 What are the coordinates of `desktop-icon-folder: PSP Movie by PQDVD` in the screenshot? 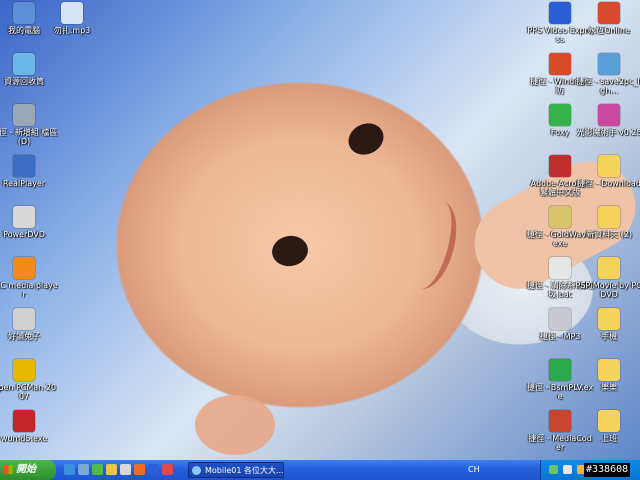 It's located at (607, 278).